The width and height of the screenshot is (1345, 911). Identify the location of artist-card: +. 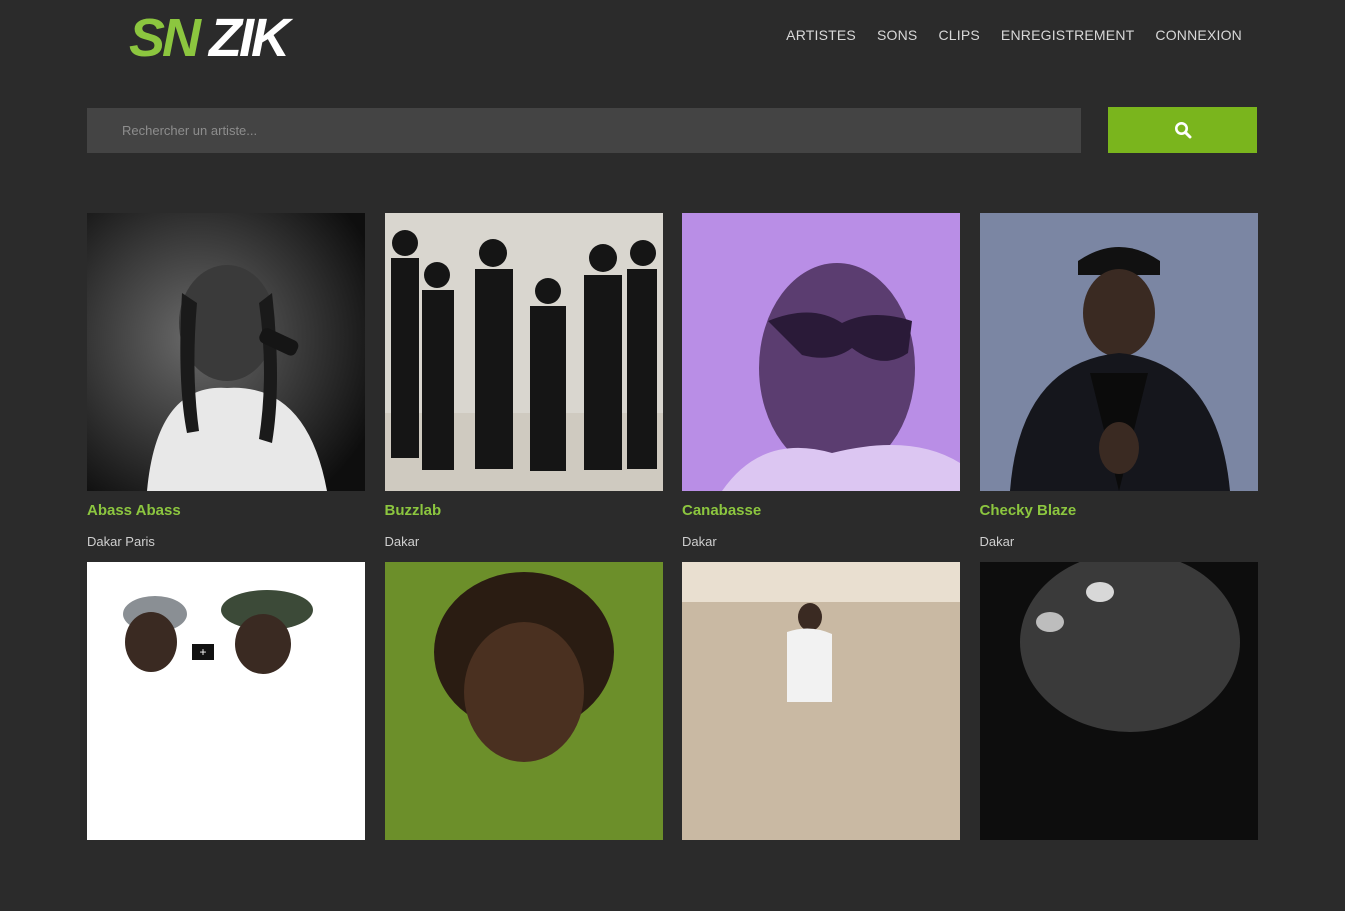
(226, 736).